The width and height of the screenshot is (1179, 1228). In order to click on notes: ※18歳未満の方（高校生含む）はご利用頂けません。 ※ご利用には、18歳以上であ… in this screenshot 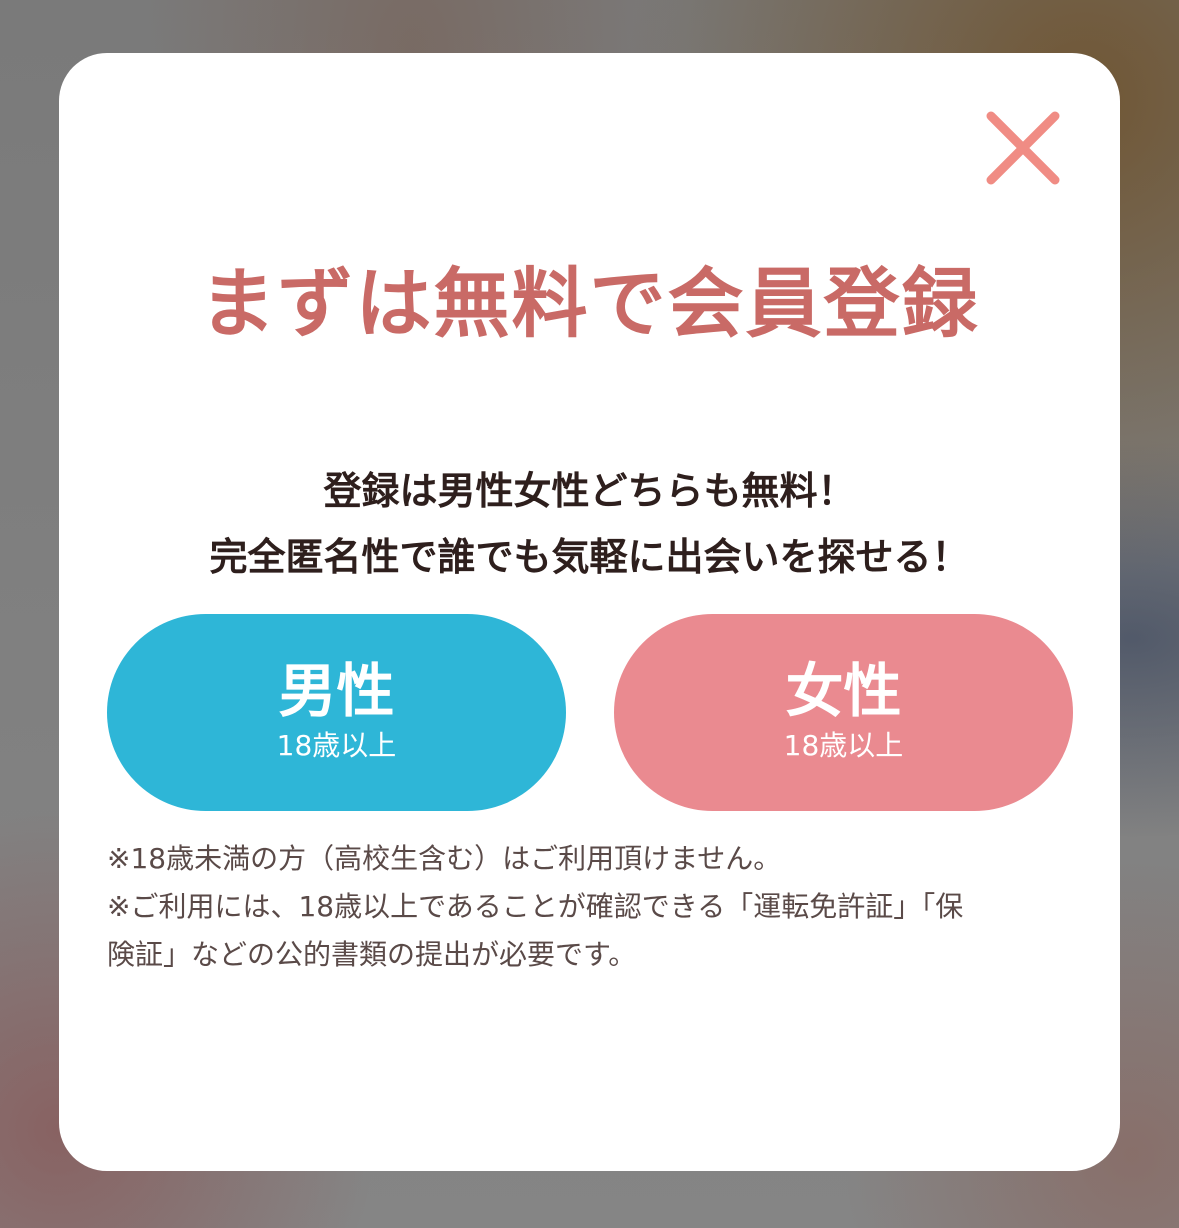, I will do `click(587, 907)`.